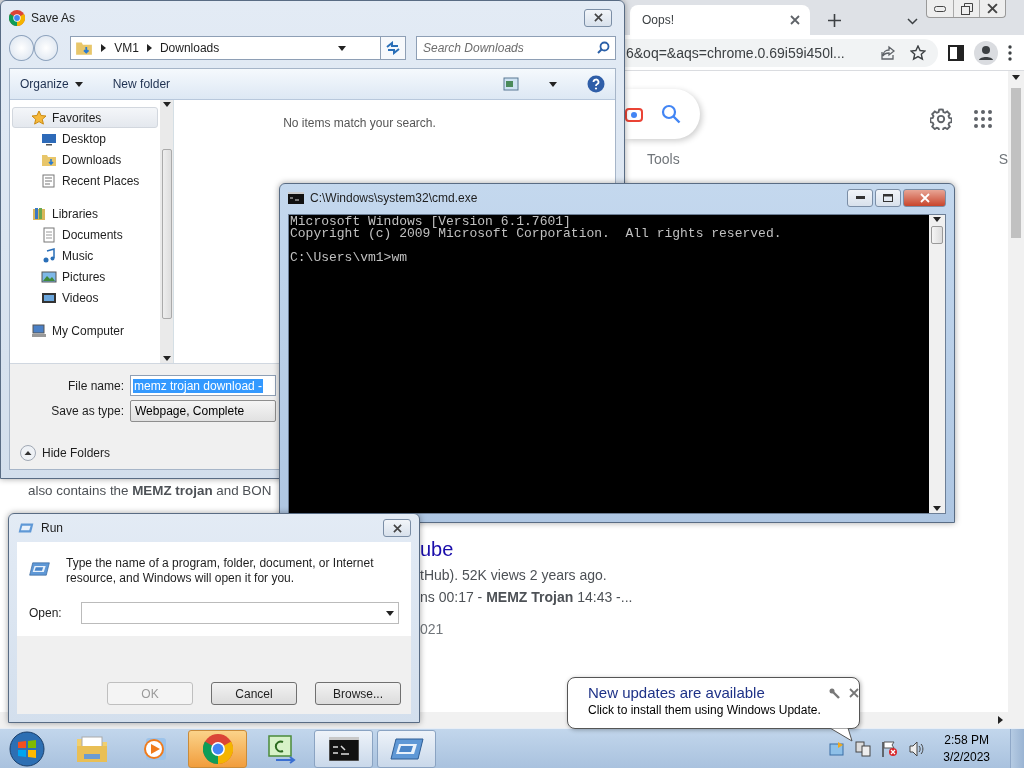 The image size is (1024, 768). I want to click on clock-date: 3/2/2023, so click(966, 757).